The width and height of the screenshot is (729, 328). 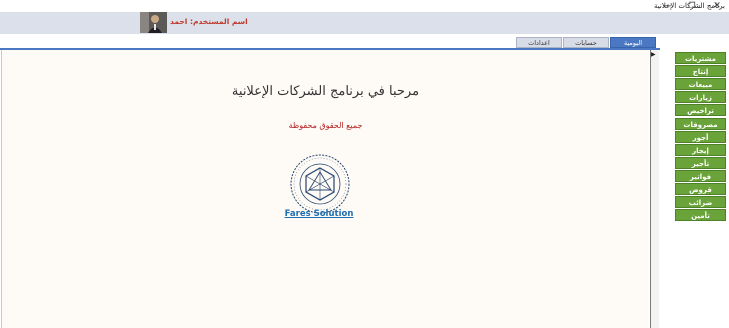 What do you see at coordinates (700, 149) in the screenshot?
I see `sidebar-item-rent: إيجار` at bounding box center [700, 149].